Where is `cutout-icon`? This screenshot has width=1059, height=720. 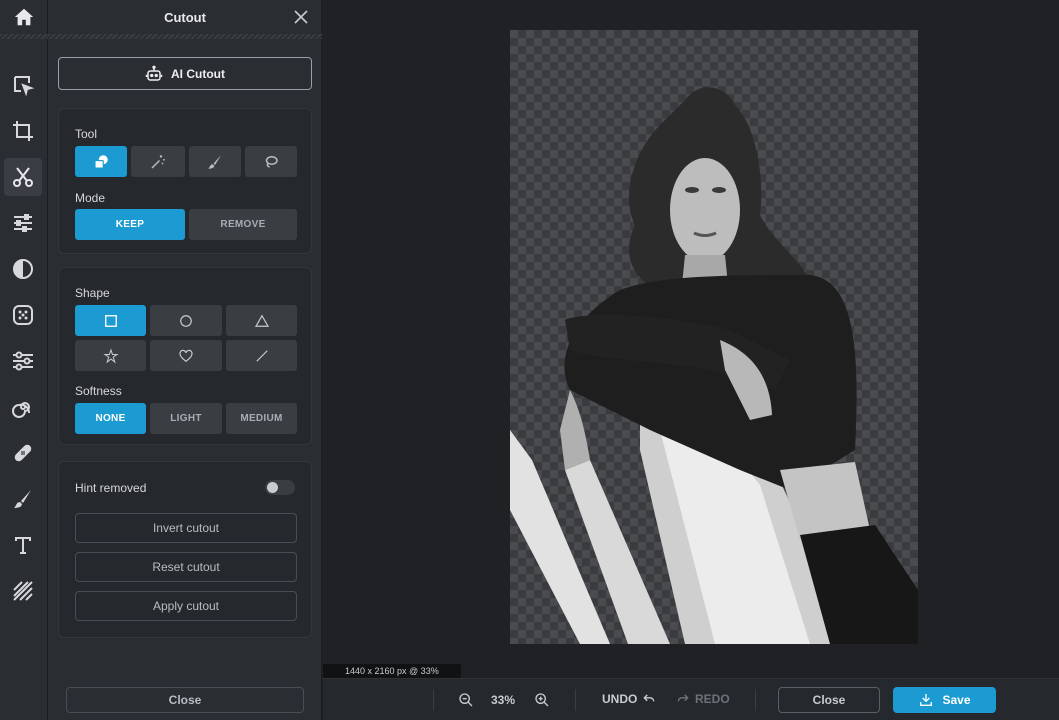 cutout-icon is located at coordinates (23, 177).